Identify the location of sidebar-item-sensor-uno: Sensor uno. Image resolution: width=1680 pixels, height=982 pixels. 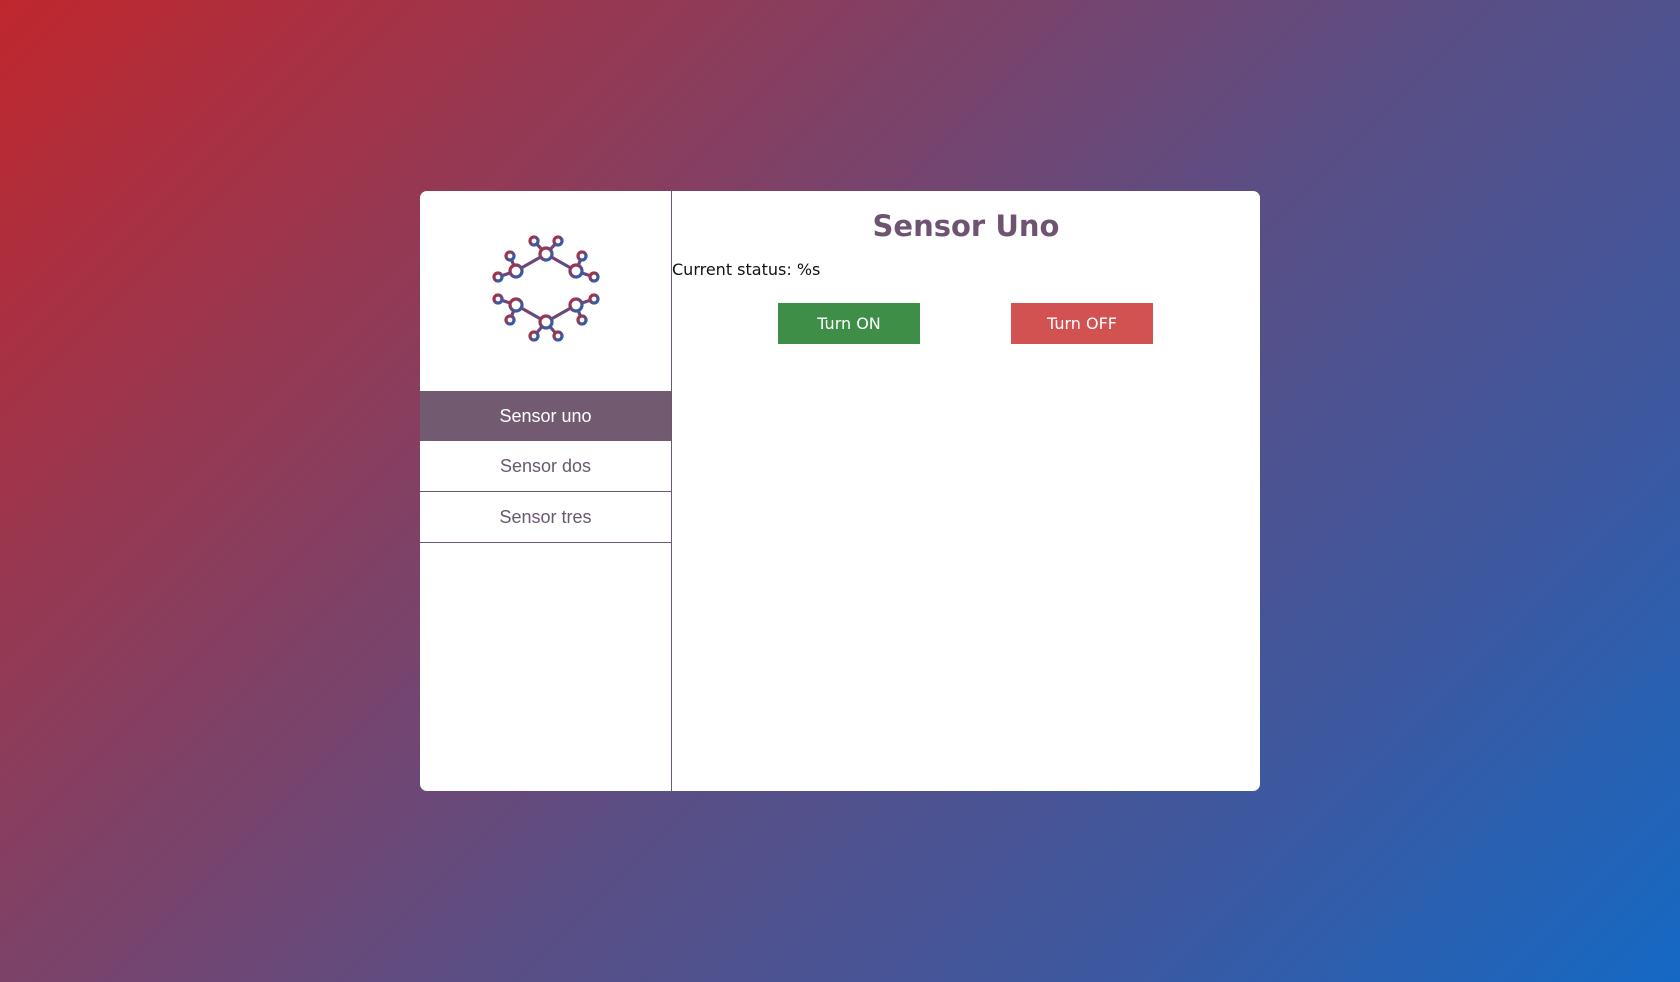
(545, 416).